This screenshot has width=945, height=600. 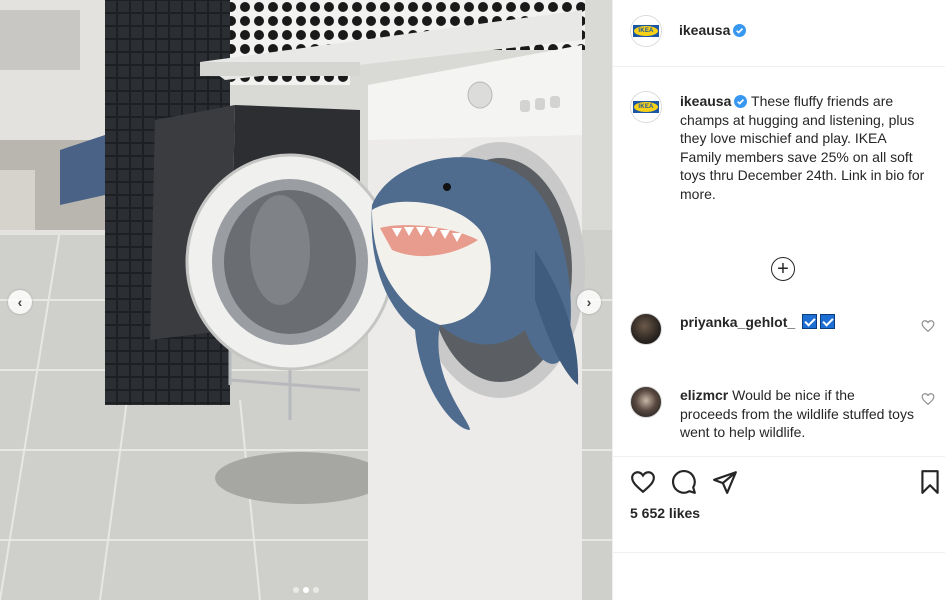 I want to click on comment-username-link: priyanka_gehlot_, so click(x=737, y=322).